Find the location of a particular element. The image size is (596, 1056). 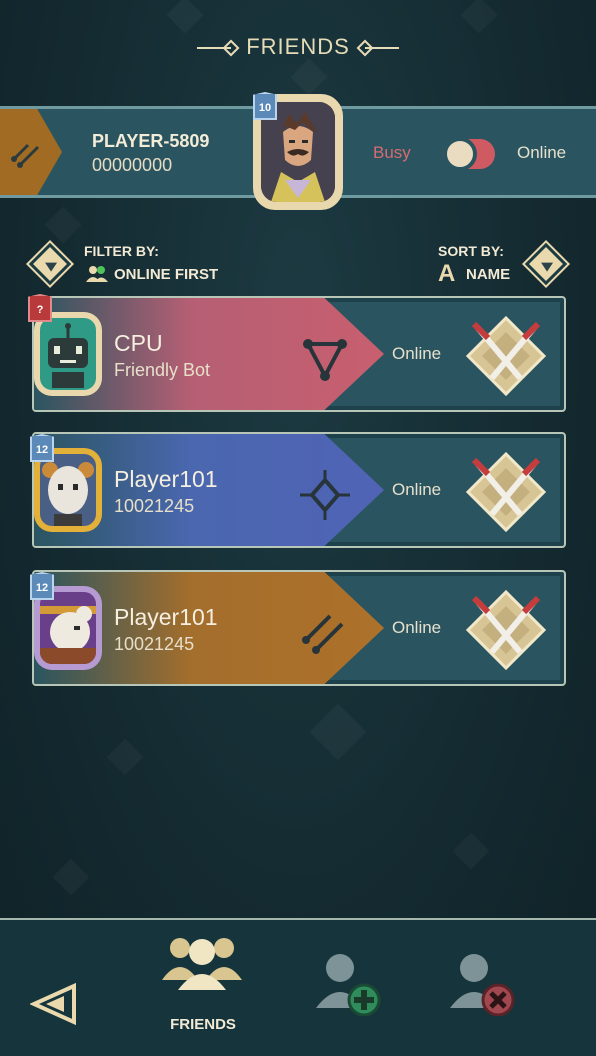

rat-icon is located at coordinates (68, 635).